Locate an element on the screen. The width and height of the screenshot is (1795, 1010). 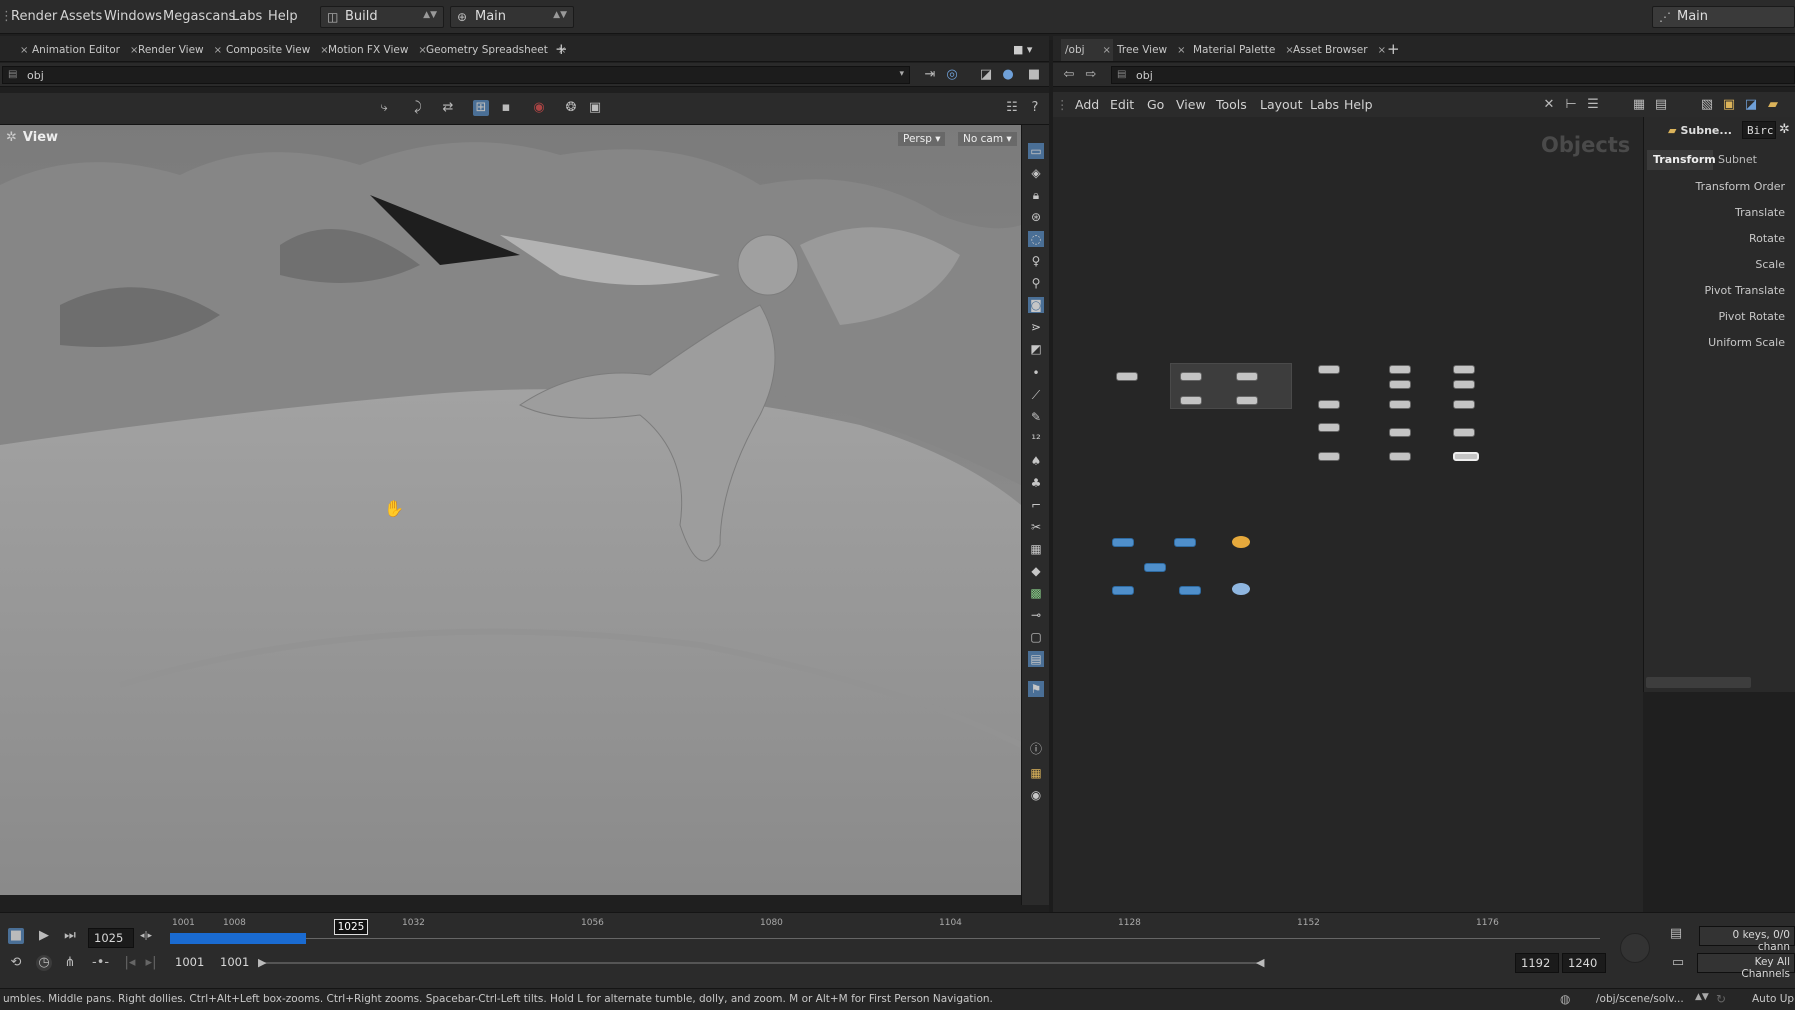
param-tab-transform: Transform is located at coordinates (1681, 160).